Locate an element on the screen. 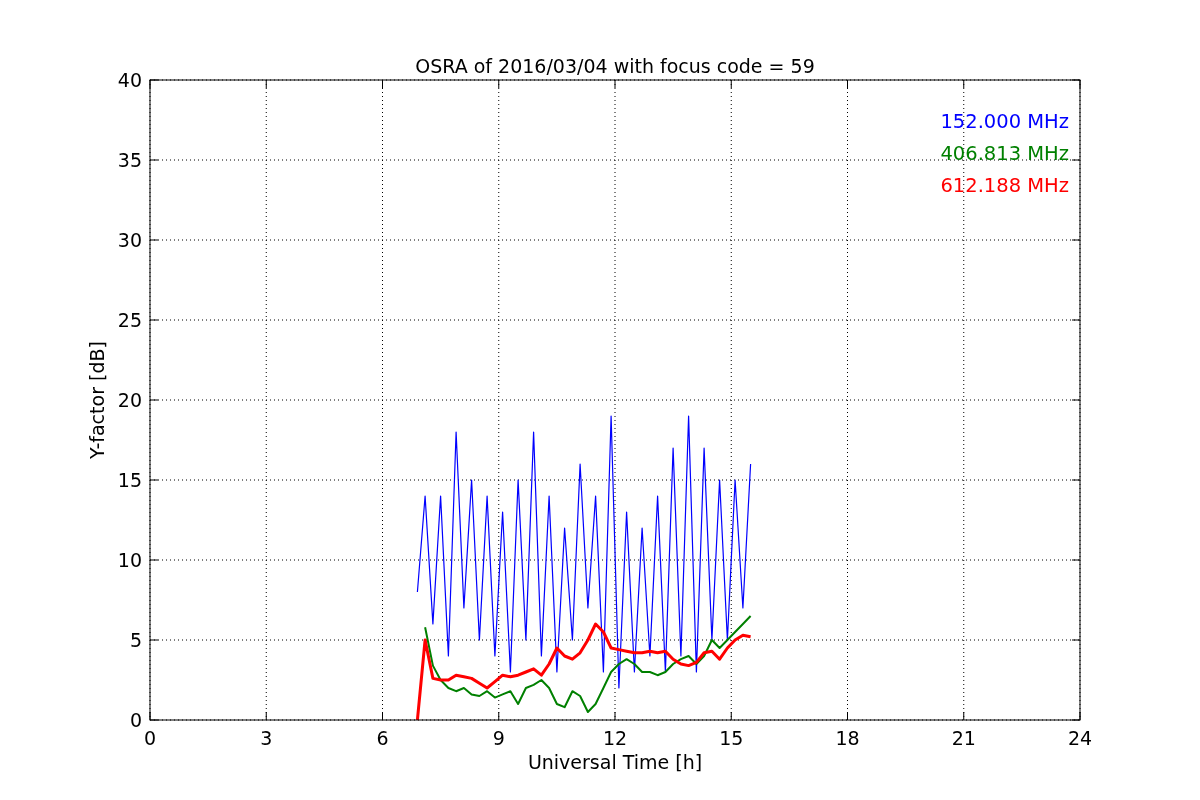 This screenshot has height=800, width=1200. x-axis-label: Universal Time [h] is located at coordinates (615, 762).